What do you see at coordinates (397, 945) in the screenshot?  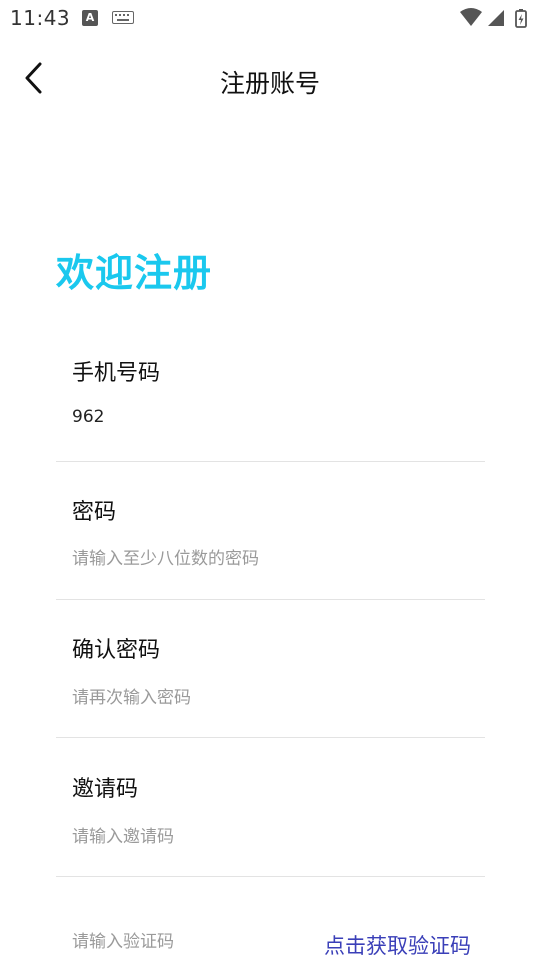 I see `get-code-button: 点击获取验证码` at bounding box center [397, 945].